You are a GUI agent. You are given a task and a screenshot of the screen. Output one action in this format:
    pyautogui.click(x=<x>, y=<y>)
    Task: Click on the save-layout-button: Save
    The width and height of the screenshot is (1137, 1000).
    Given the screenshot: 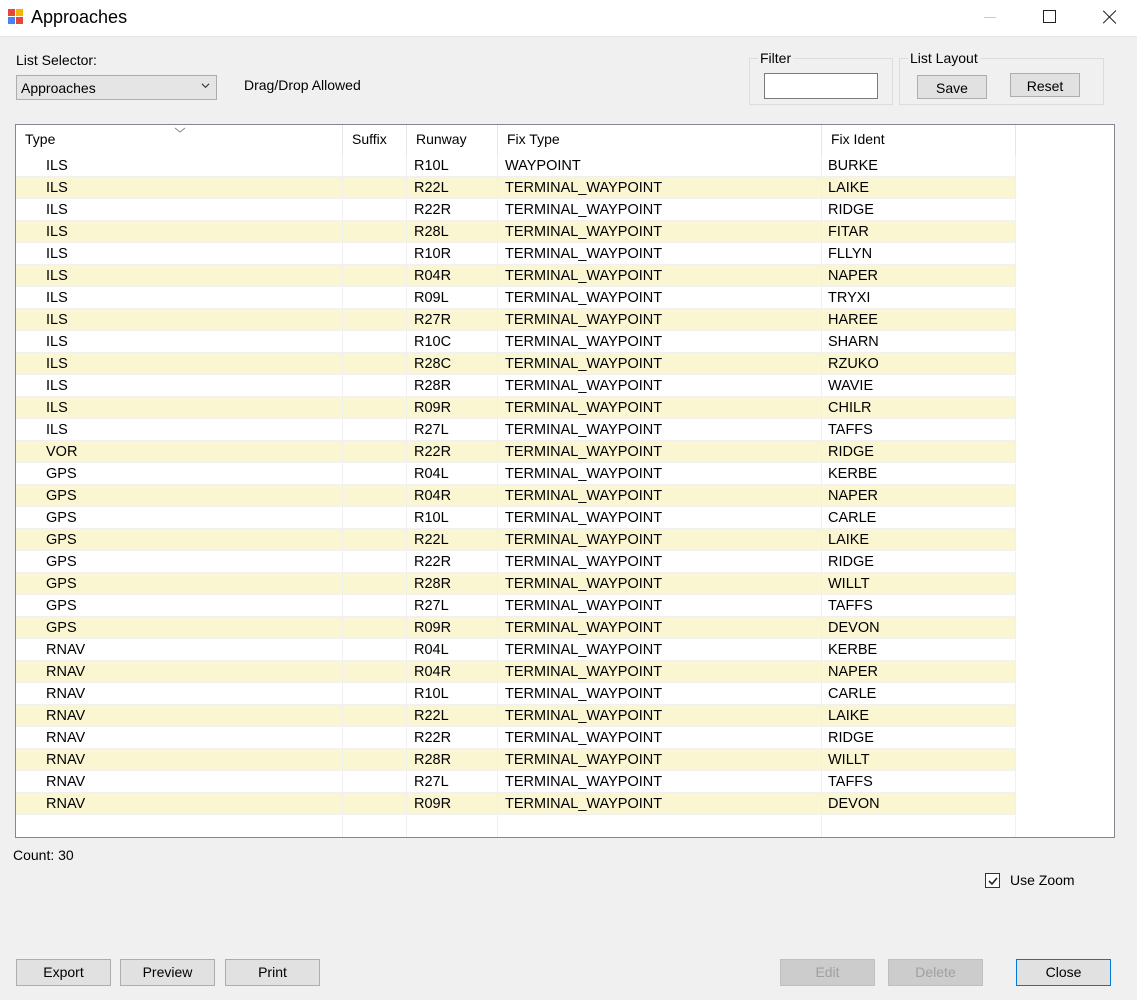 What is the action you would take?
    pyautogui.click(x=952, y=87)
    